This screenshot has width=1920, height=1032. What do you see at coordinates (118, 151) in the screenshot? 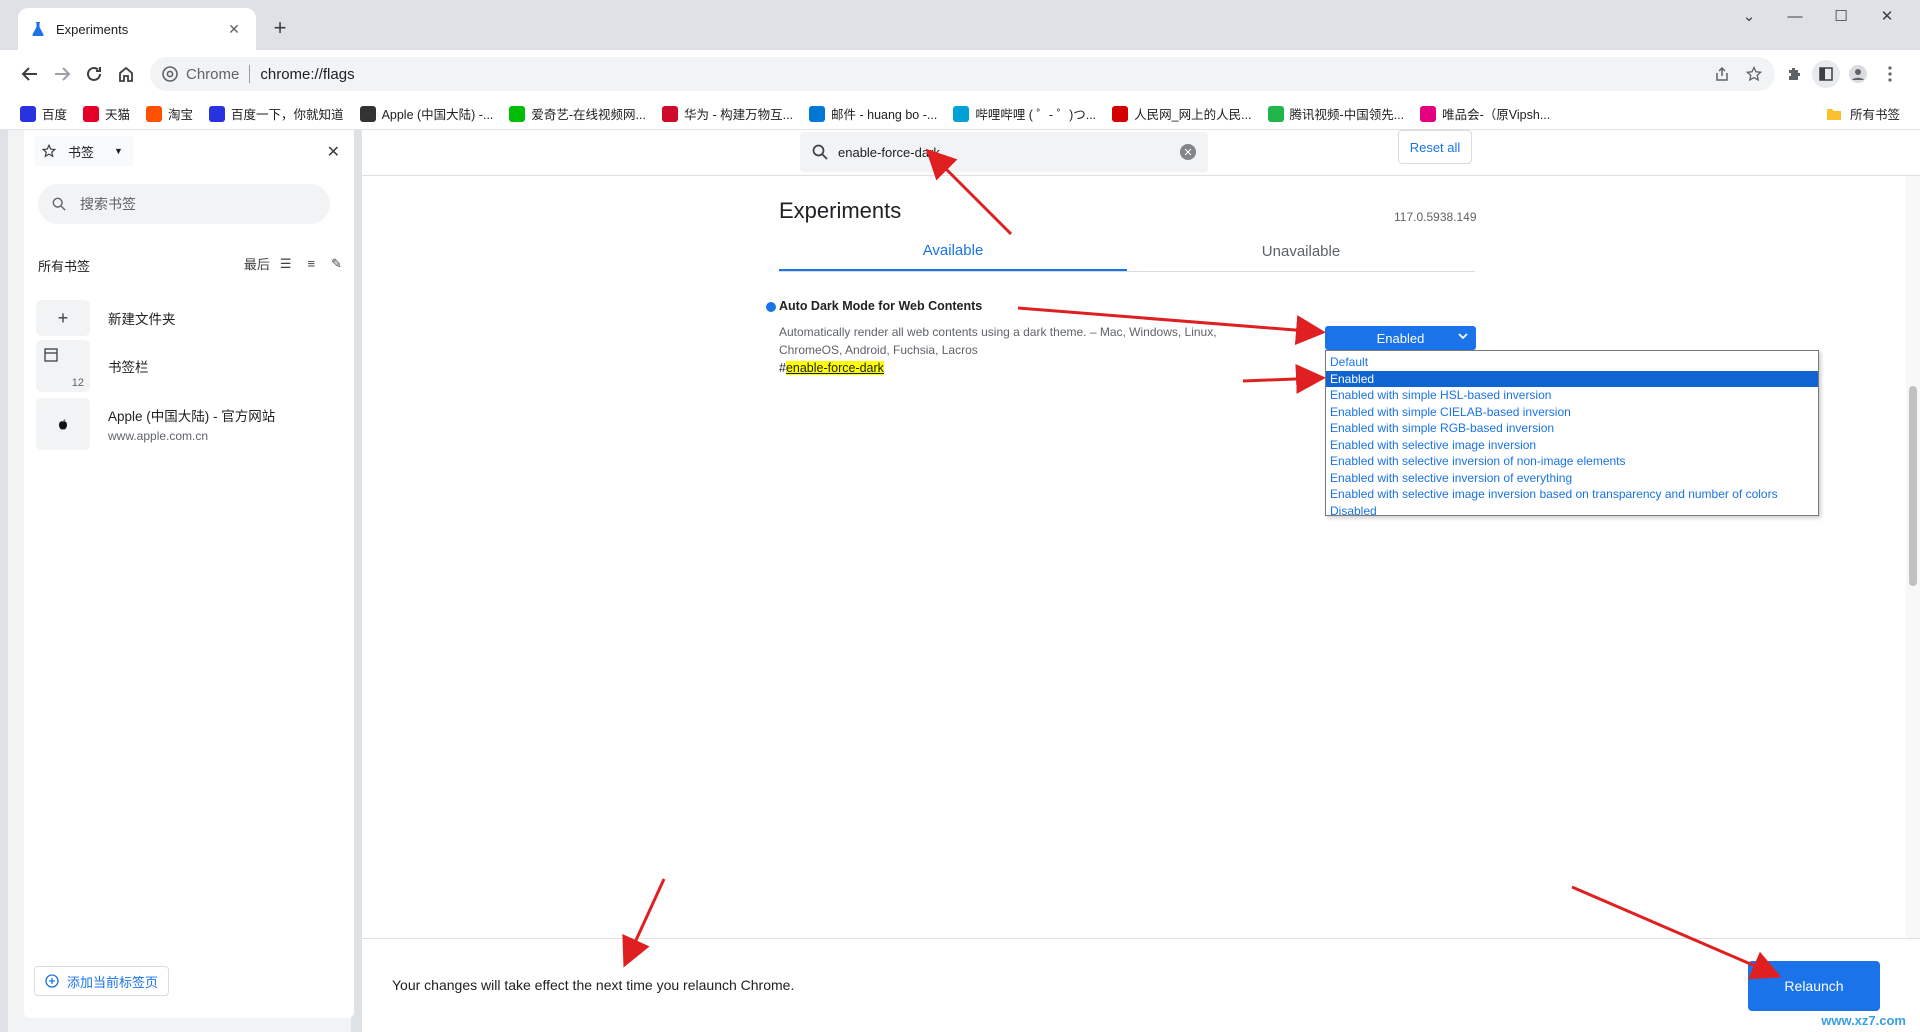
I see `caret-down-icon: ▼` at bounding box center [118, 151].